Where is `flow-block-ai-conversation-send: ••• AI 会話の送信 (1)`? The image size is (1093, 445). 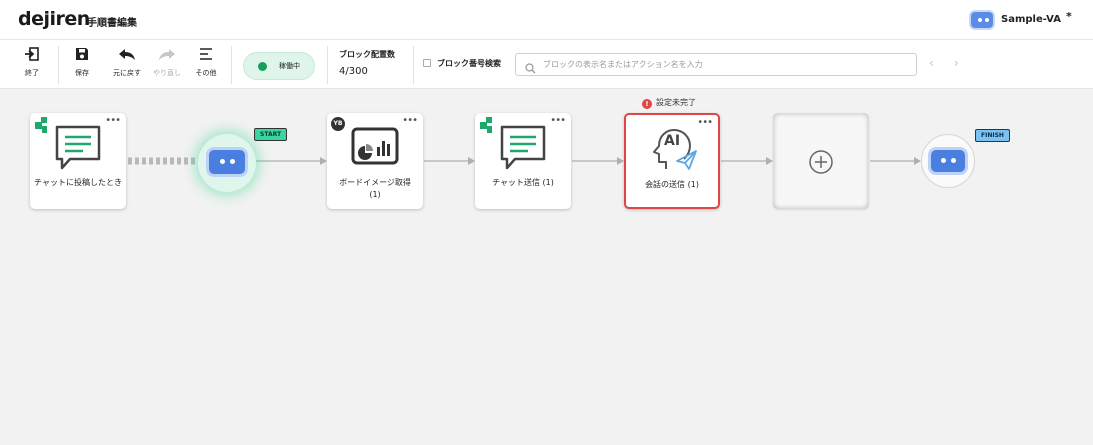
flow-block-ai-conversation-send: ••• AI 会話の送信 (1) is located at coordinates (672, 161).